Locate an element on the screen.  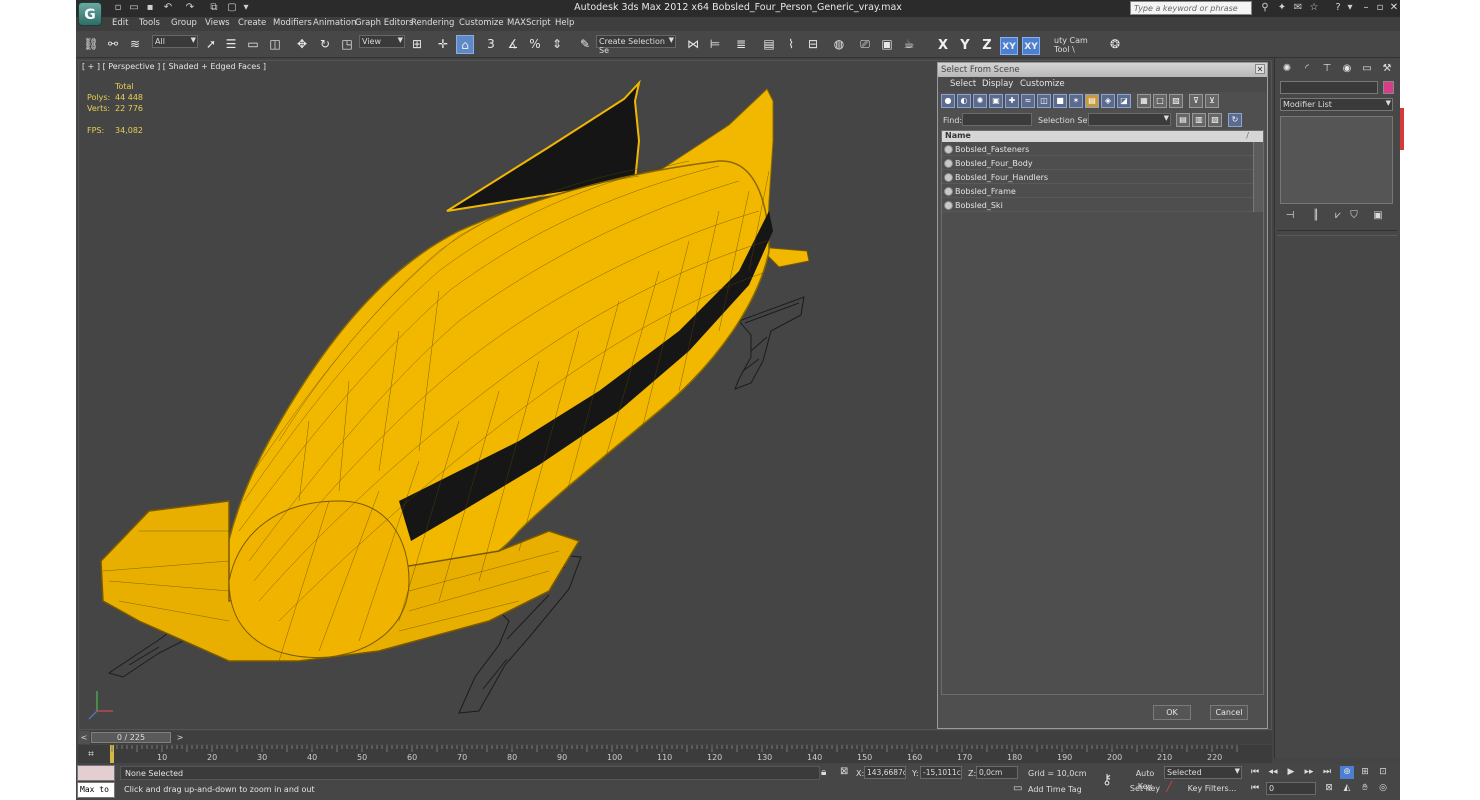
window-crossing-icon: ◫ is located at coordinates (275, 44).